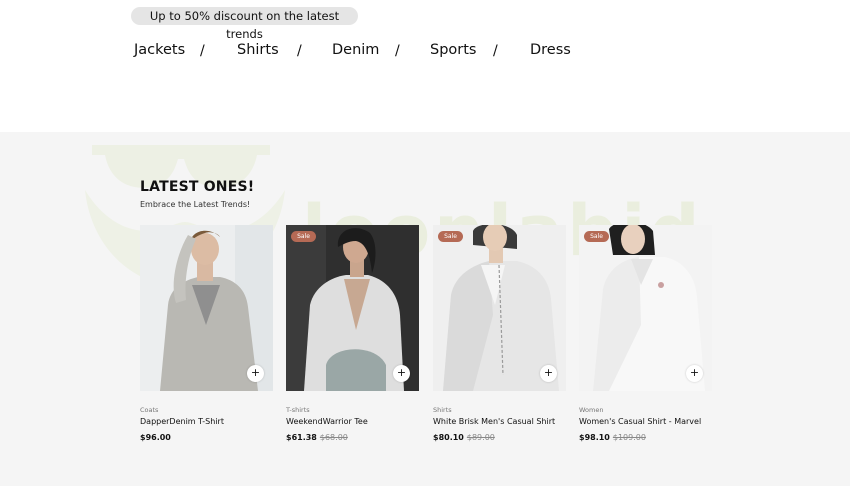 The height and width of the screenshot is (486, 850). What do you see at coordinates (480, 437) in the screenshot?
I see `product-old-price: $89.00` at bounding box center [480, 437].